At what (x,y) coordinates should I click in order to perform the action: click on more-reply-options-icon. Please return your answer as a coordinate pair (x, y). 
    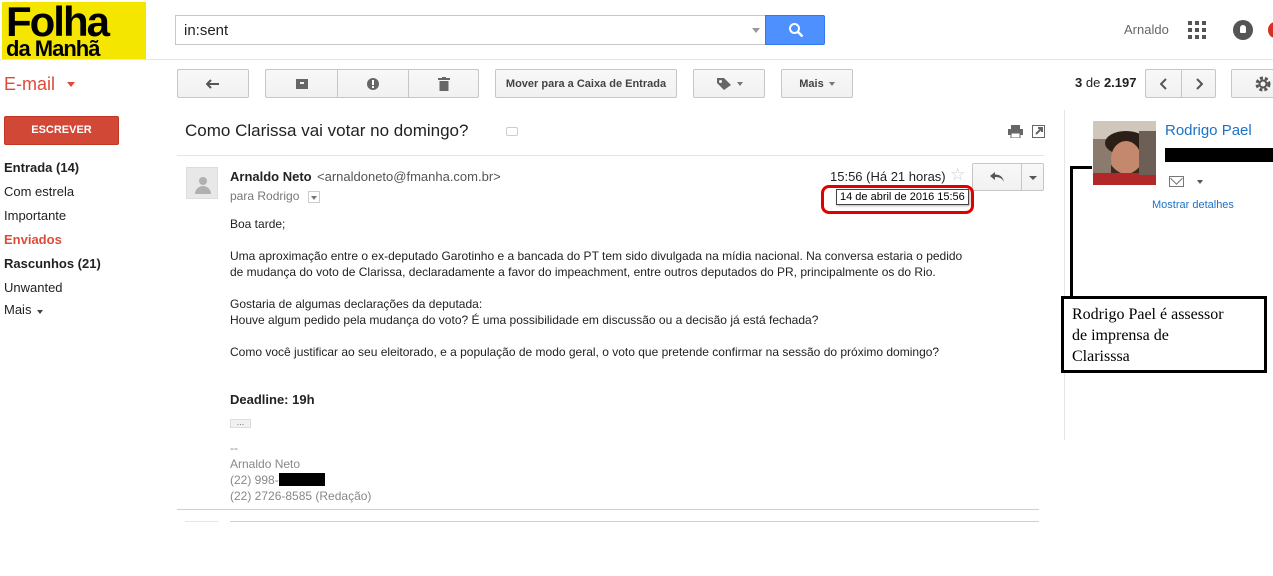
    Looking at the image, I should click on (1033, 178).